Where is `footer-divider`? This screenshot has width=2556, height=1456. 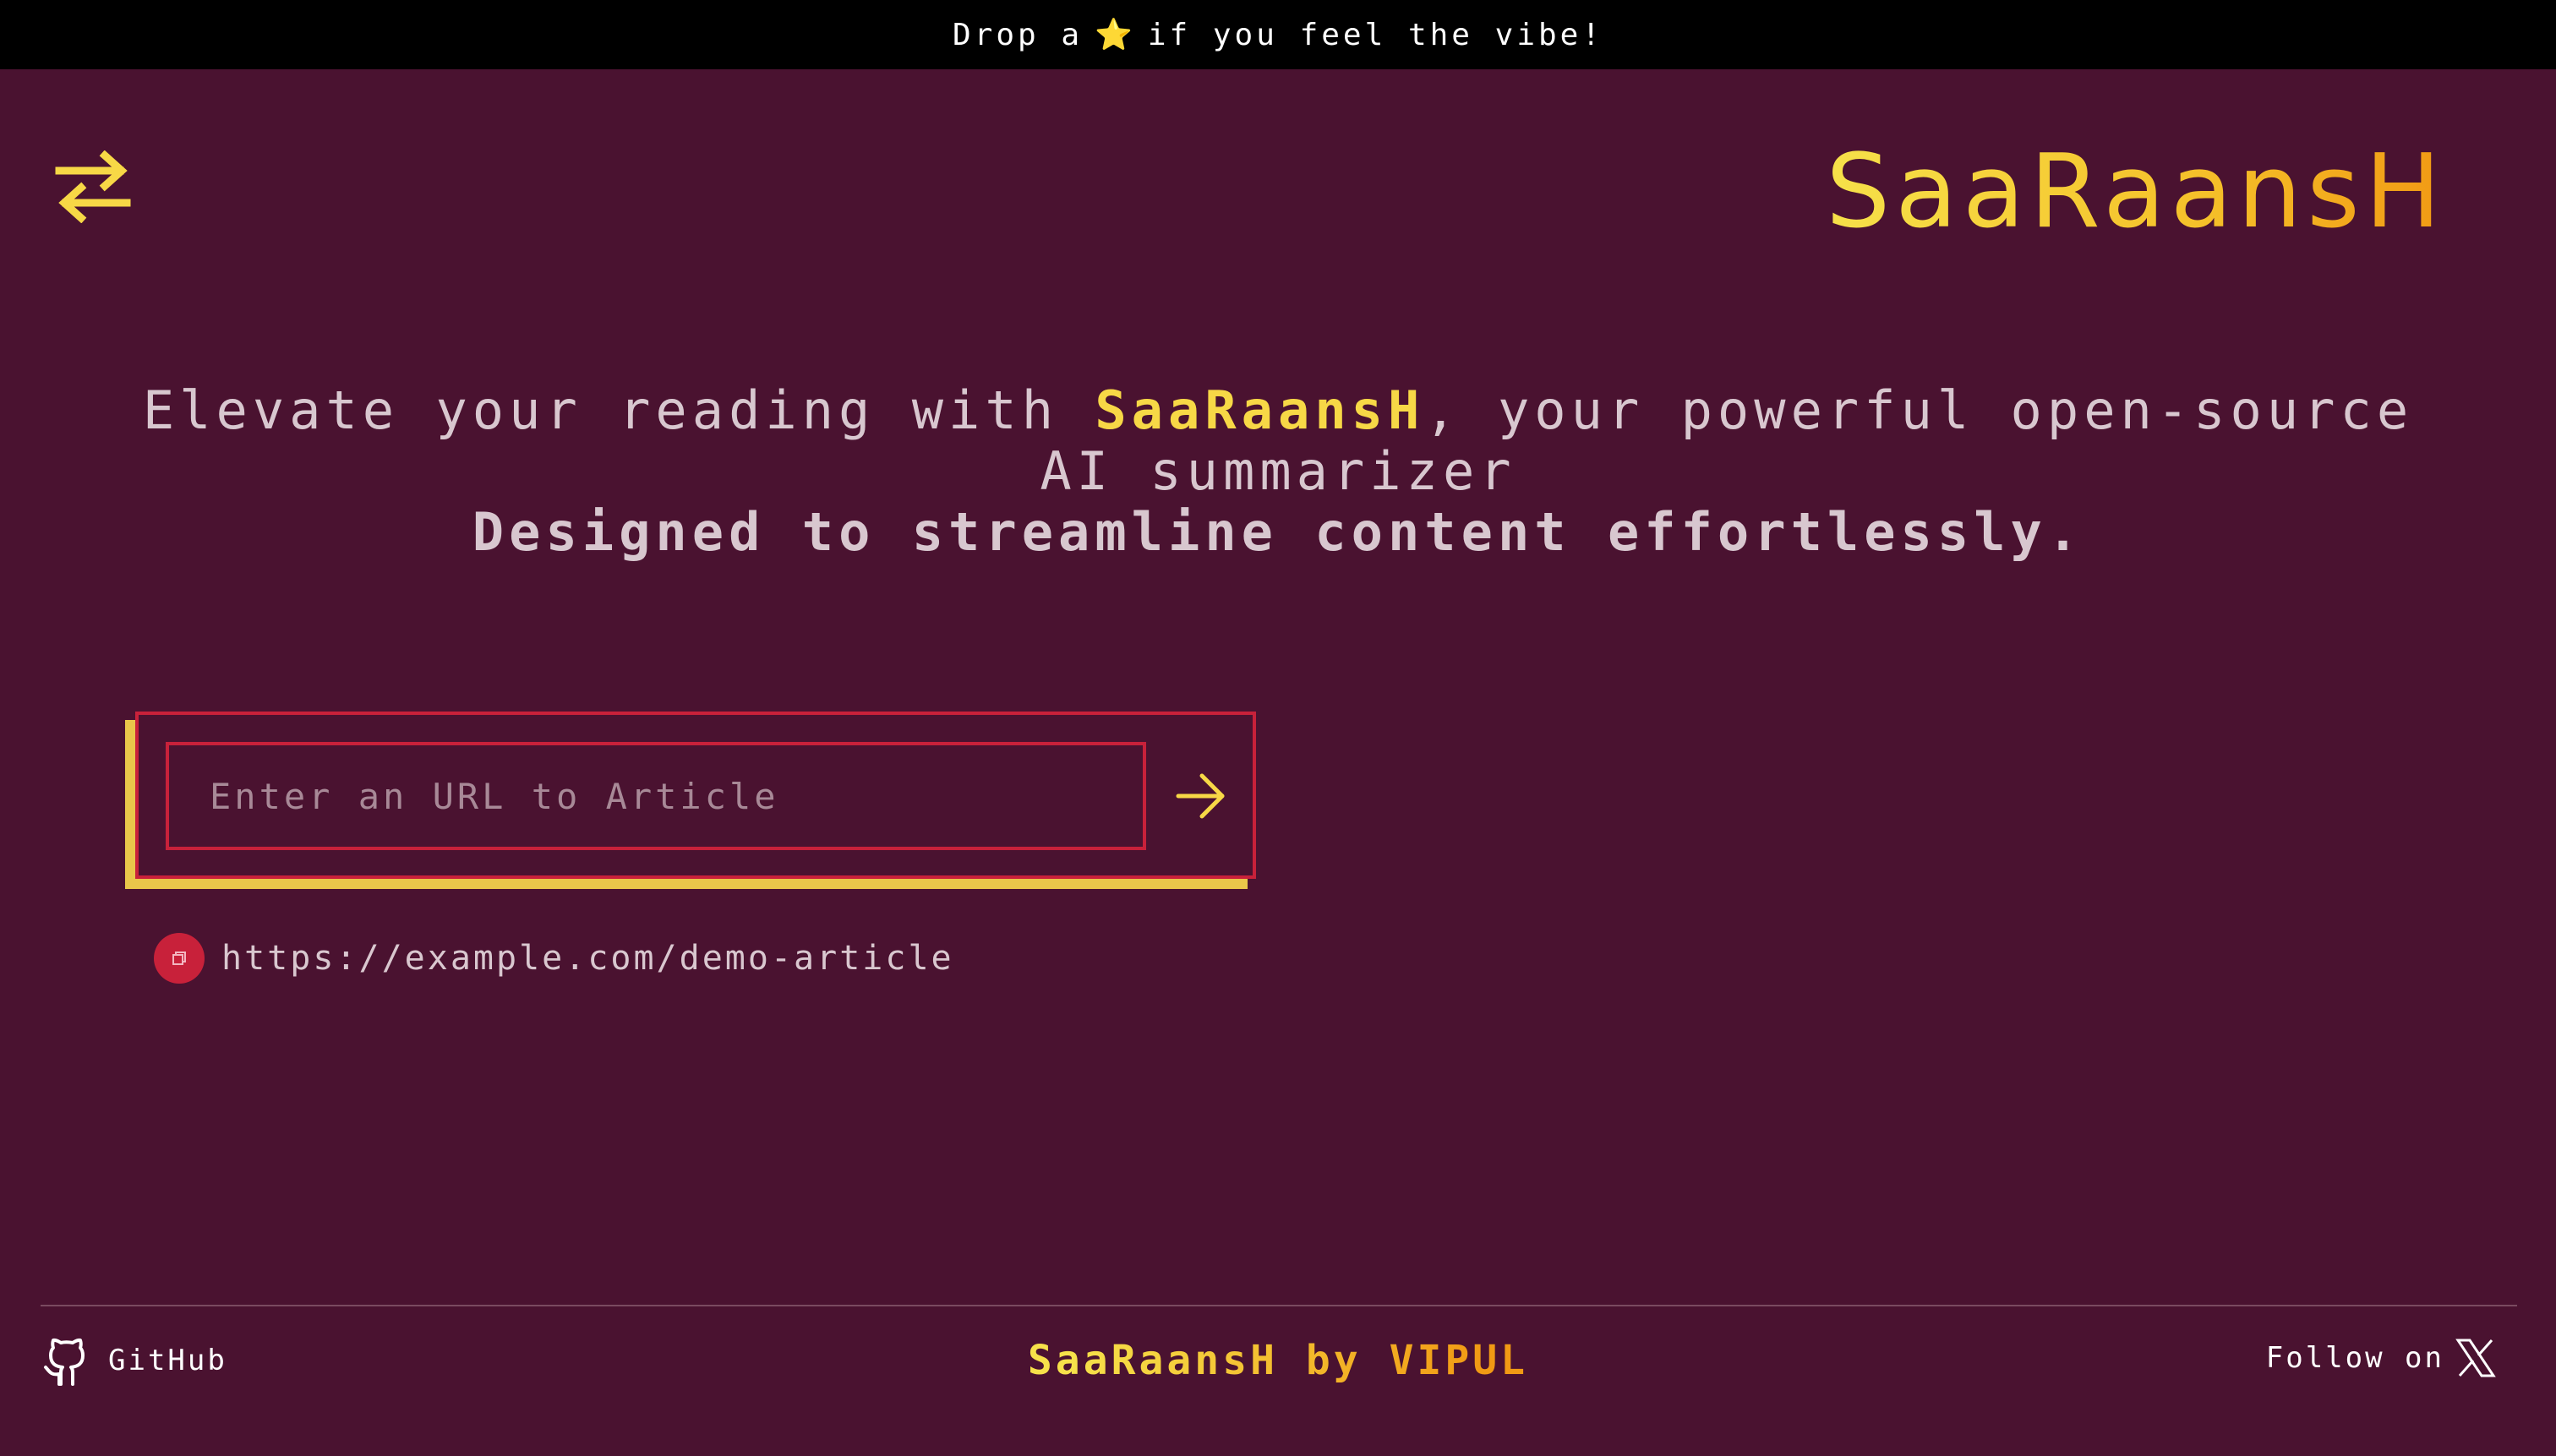 footer-divider is located at coordinates (1279, 1305).